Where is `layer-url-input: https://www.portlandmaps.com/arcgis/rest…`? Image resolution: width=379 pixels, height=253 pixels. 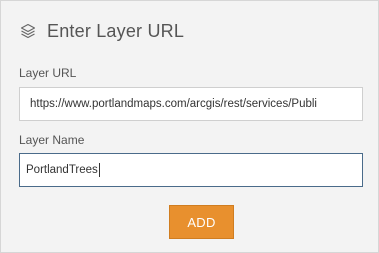 layer-url-input: https://www.portlandmaps.com/arcgis/rest… is located at coordinates (191, 104).